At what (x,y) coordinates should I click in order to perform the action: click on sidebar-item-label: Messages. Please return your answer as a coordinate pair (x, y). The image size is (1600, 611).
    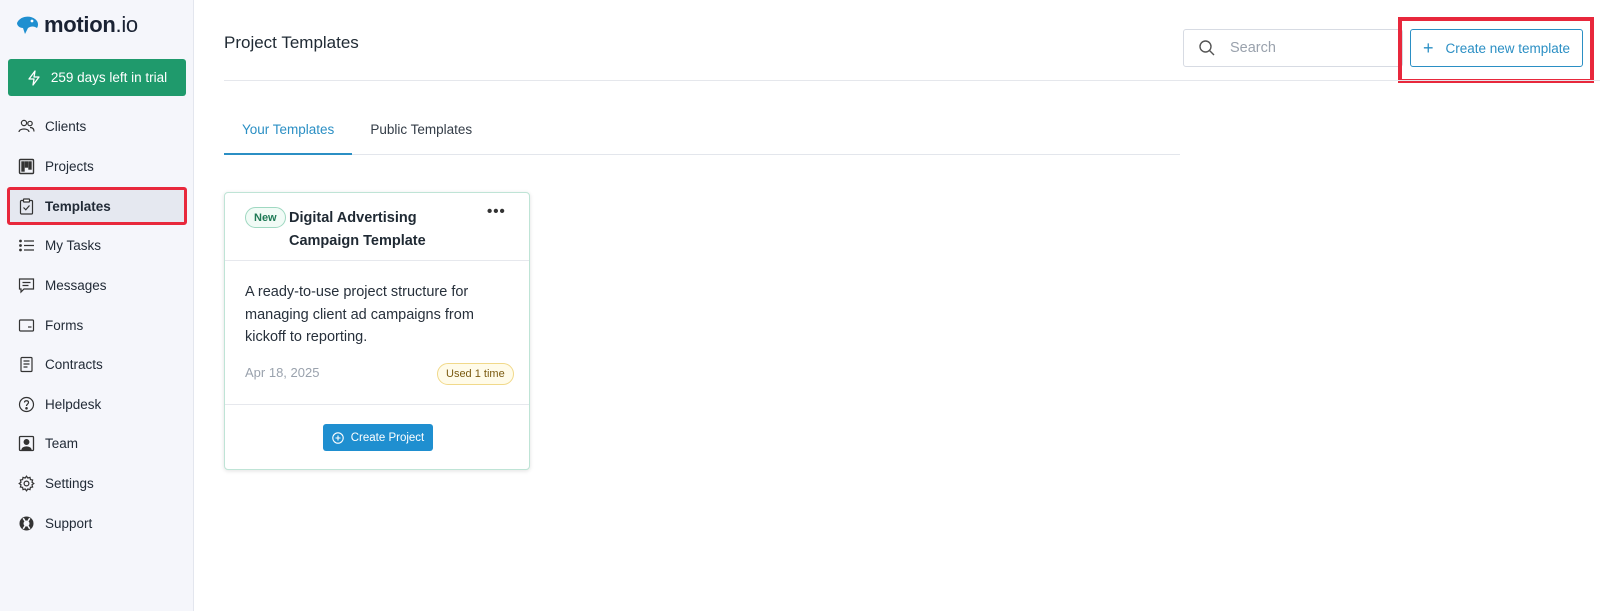
    Looking at the image, I should click on (76, 286).